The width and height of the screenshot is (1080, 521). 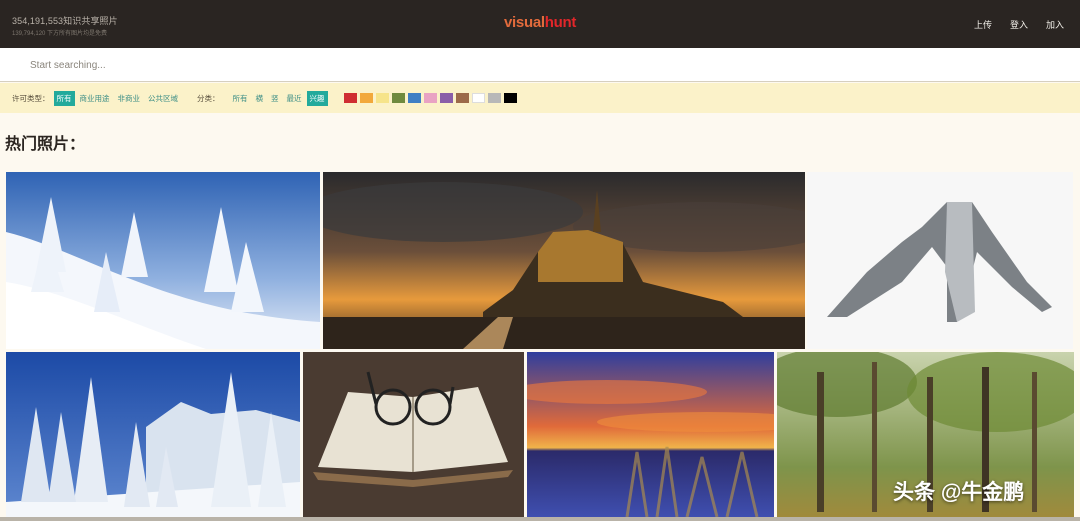 What do you see at coordinates (260, 98) in the screenshot?
I see `category-option-landscape: 横` at bounding box center [260, 98].